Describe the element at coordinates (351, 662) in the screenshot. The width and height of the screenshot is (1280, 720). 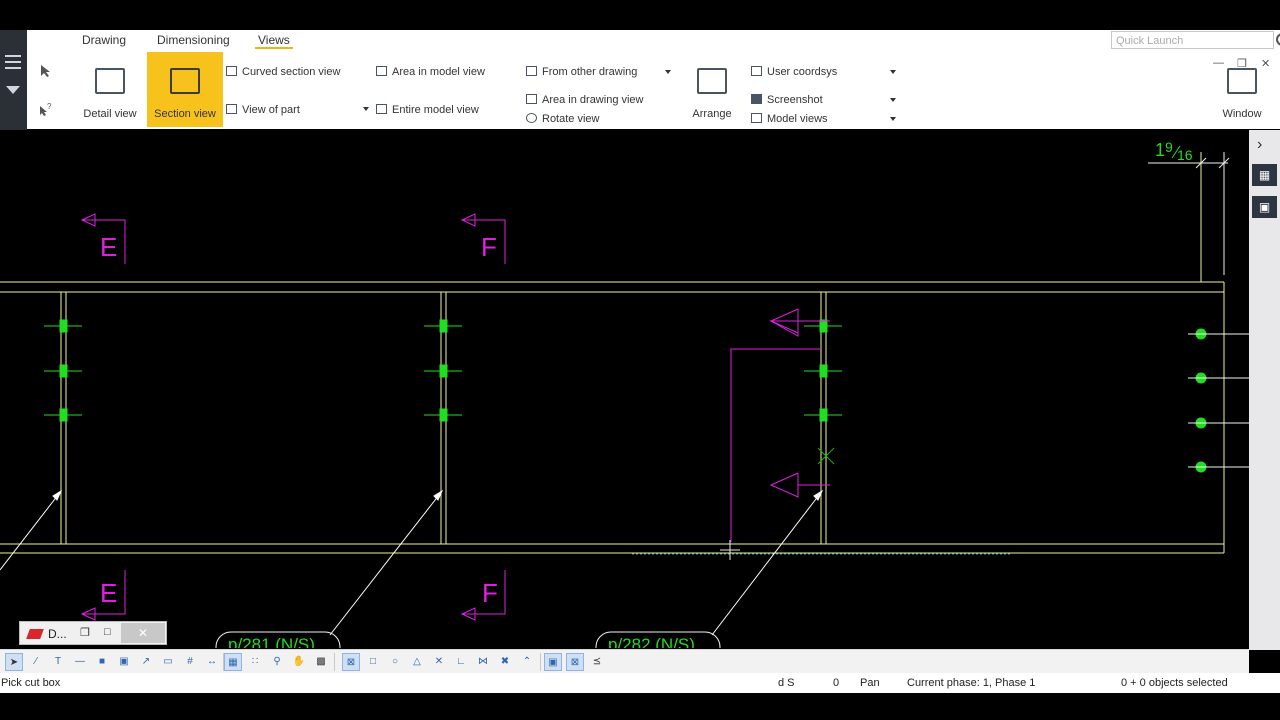
I see `snap-box-x-icon: ⊠` at that location.